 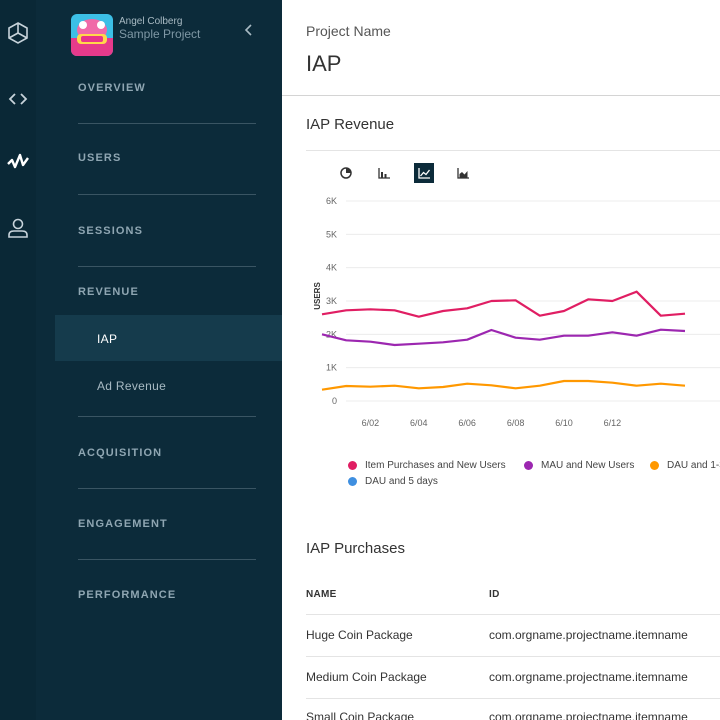 I want to click on bar-chart-icon, so click(x=384, y=173).